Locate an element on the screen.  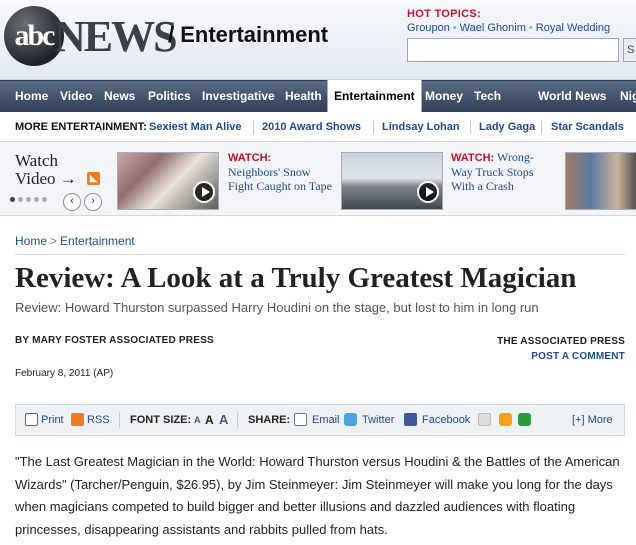
nav-entertainment: Entertainment is located at coordinates (374, 96).